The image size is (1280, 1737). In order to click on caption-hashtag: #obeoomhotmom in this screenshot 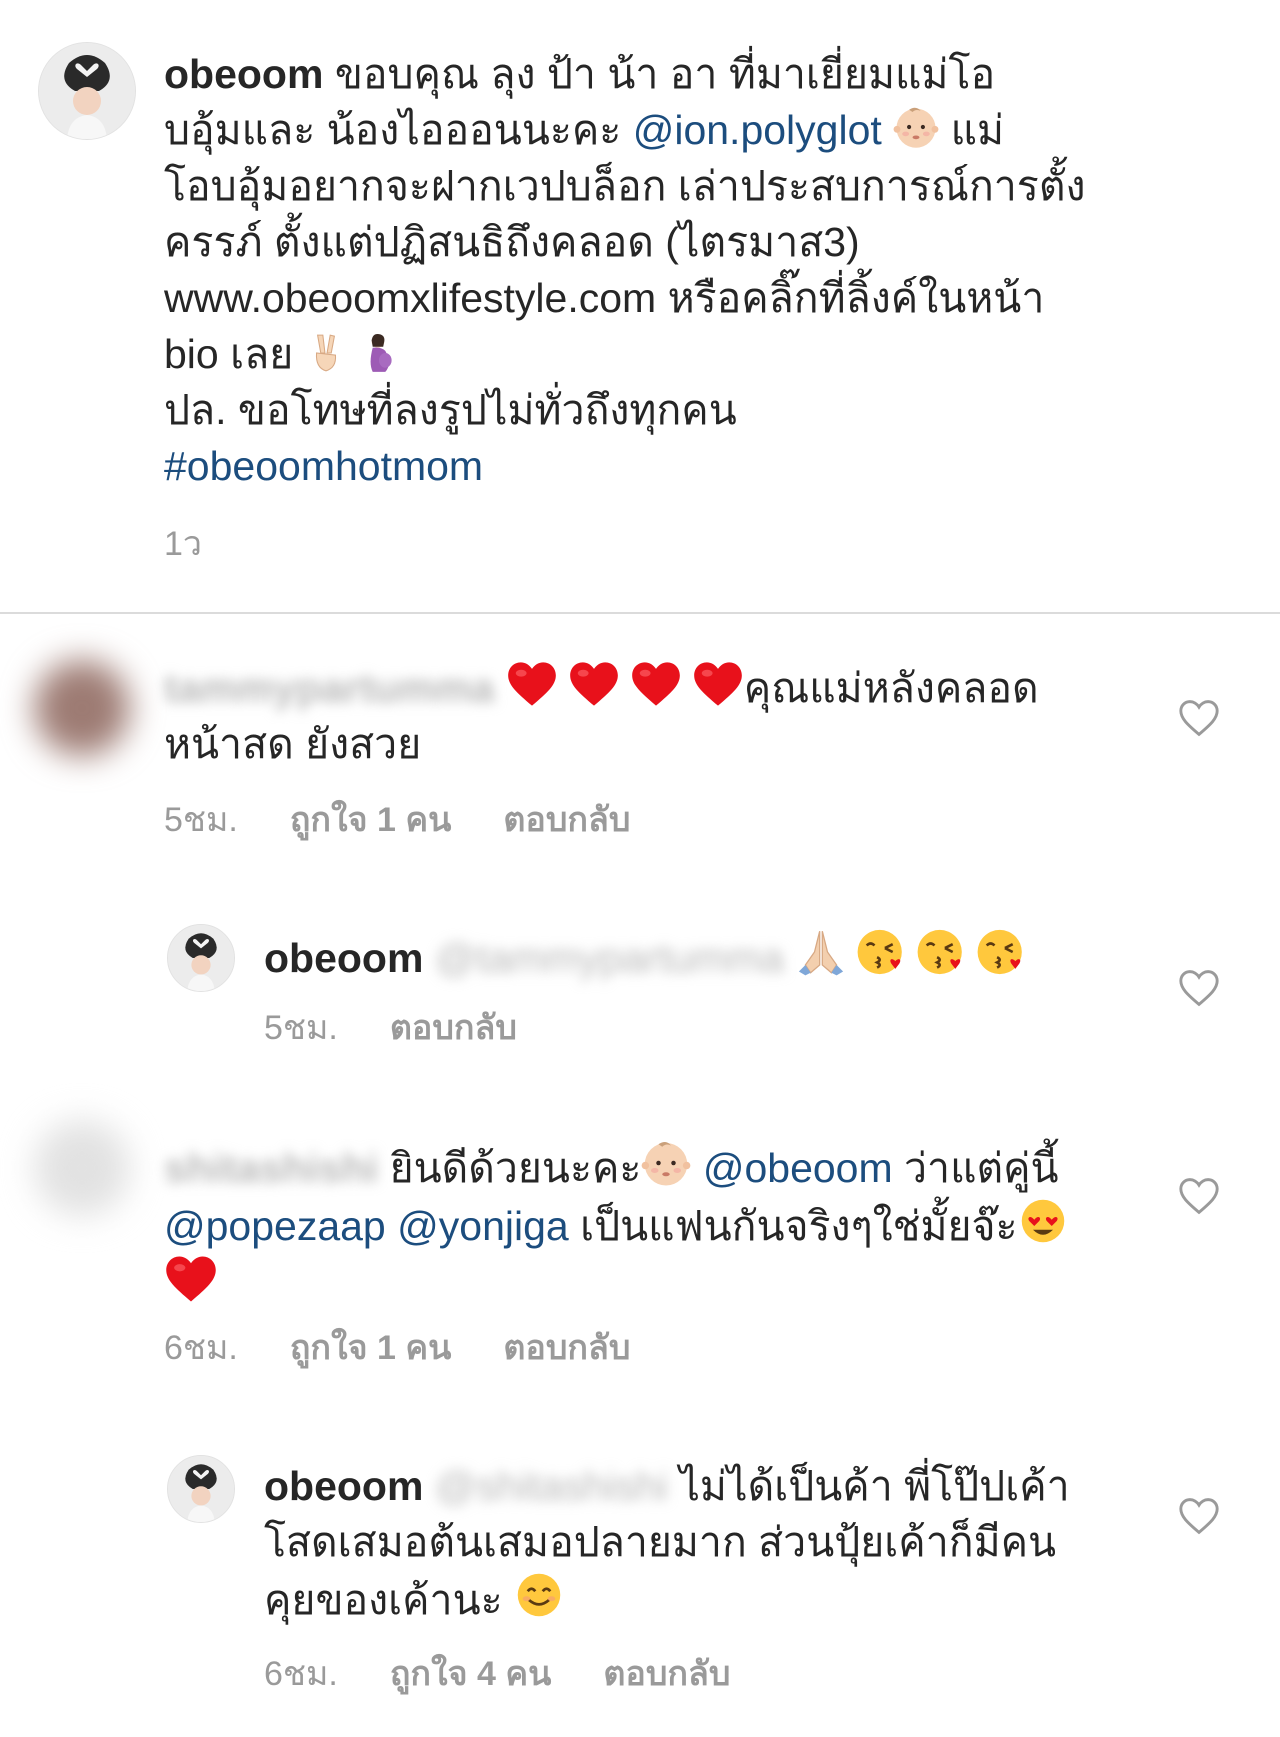, I will do `click(664, 466)`.